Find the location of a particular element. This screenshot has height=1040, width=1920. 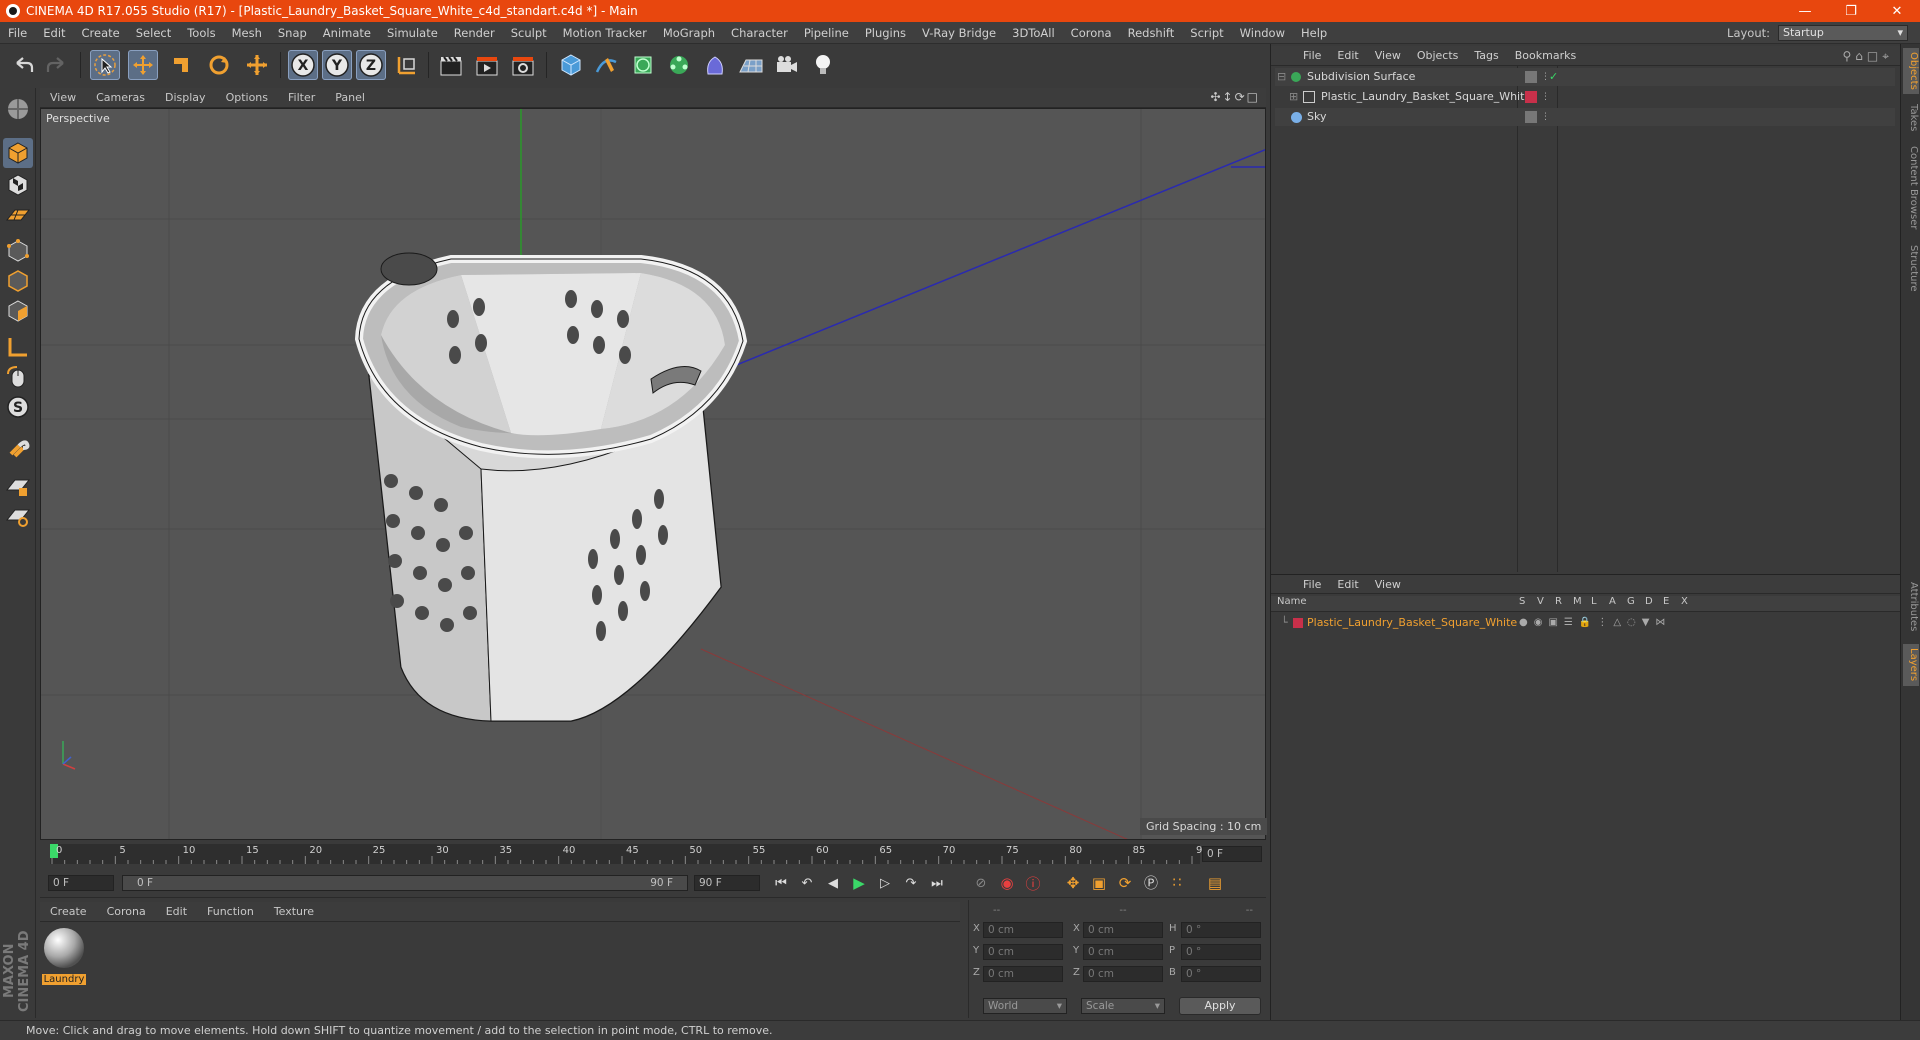

snapping-mode-button: S is located at coordinates (18, 407).